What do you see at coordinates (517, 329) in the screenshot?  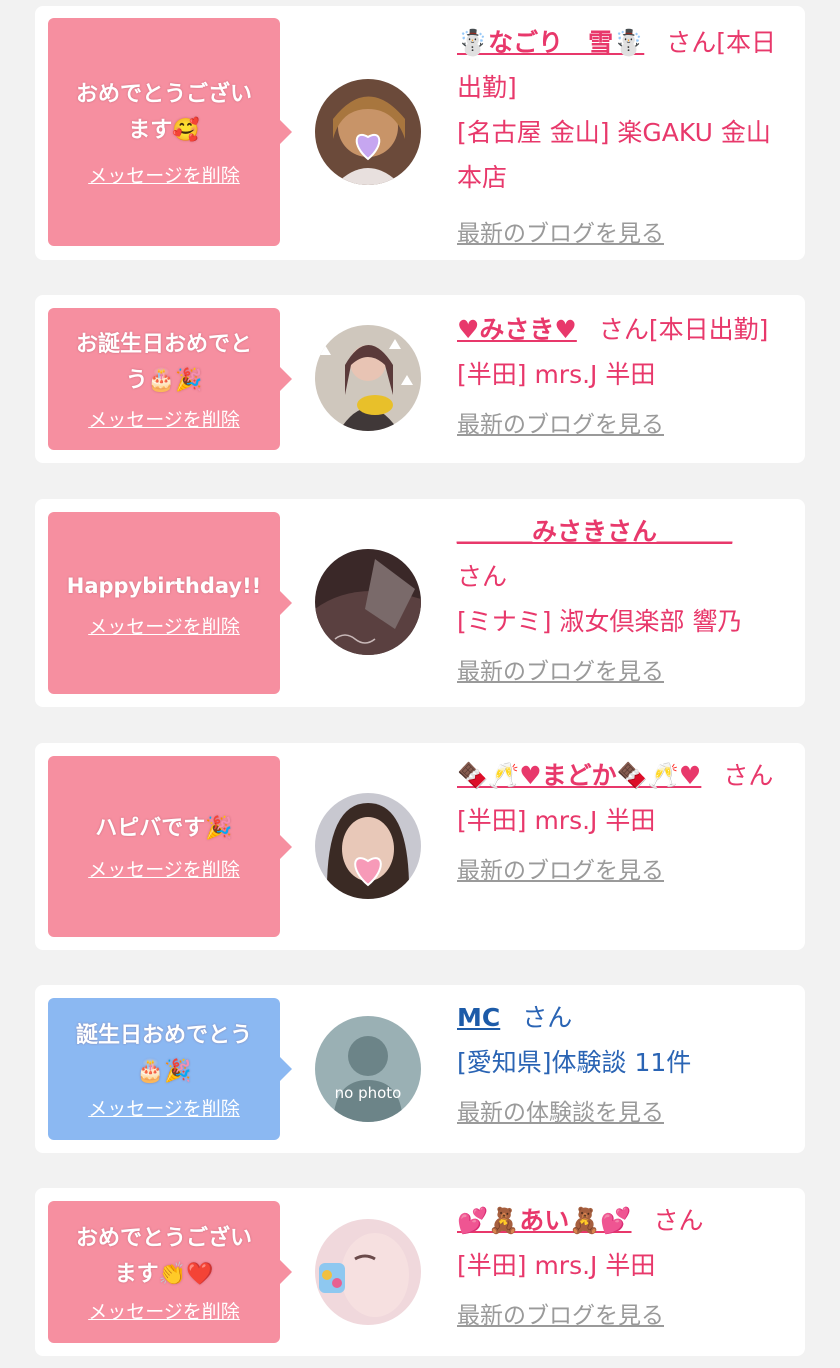 I see `cast-name-link: ♥みさき♥` at bounding box center [517, 329].